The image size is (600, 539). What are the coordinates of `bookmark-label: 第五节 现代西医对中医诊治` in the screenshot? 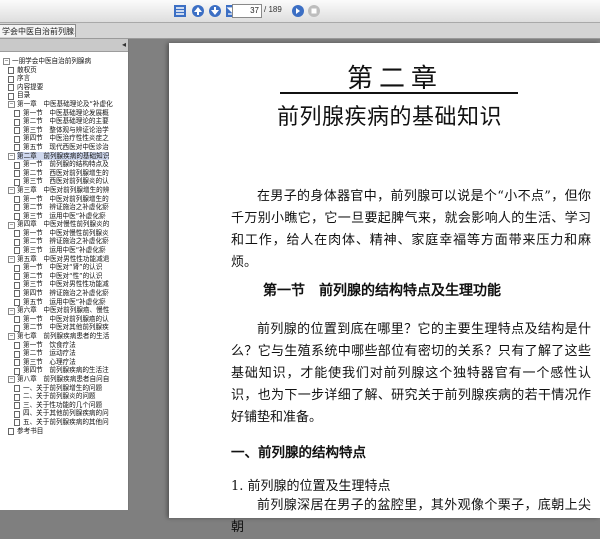 It's located at (66, 146).